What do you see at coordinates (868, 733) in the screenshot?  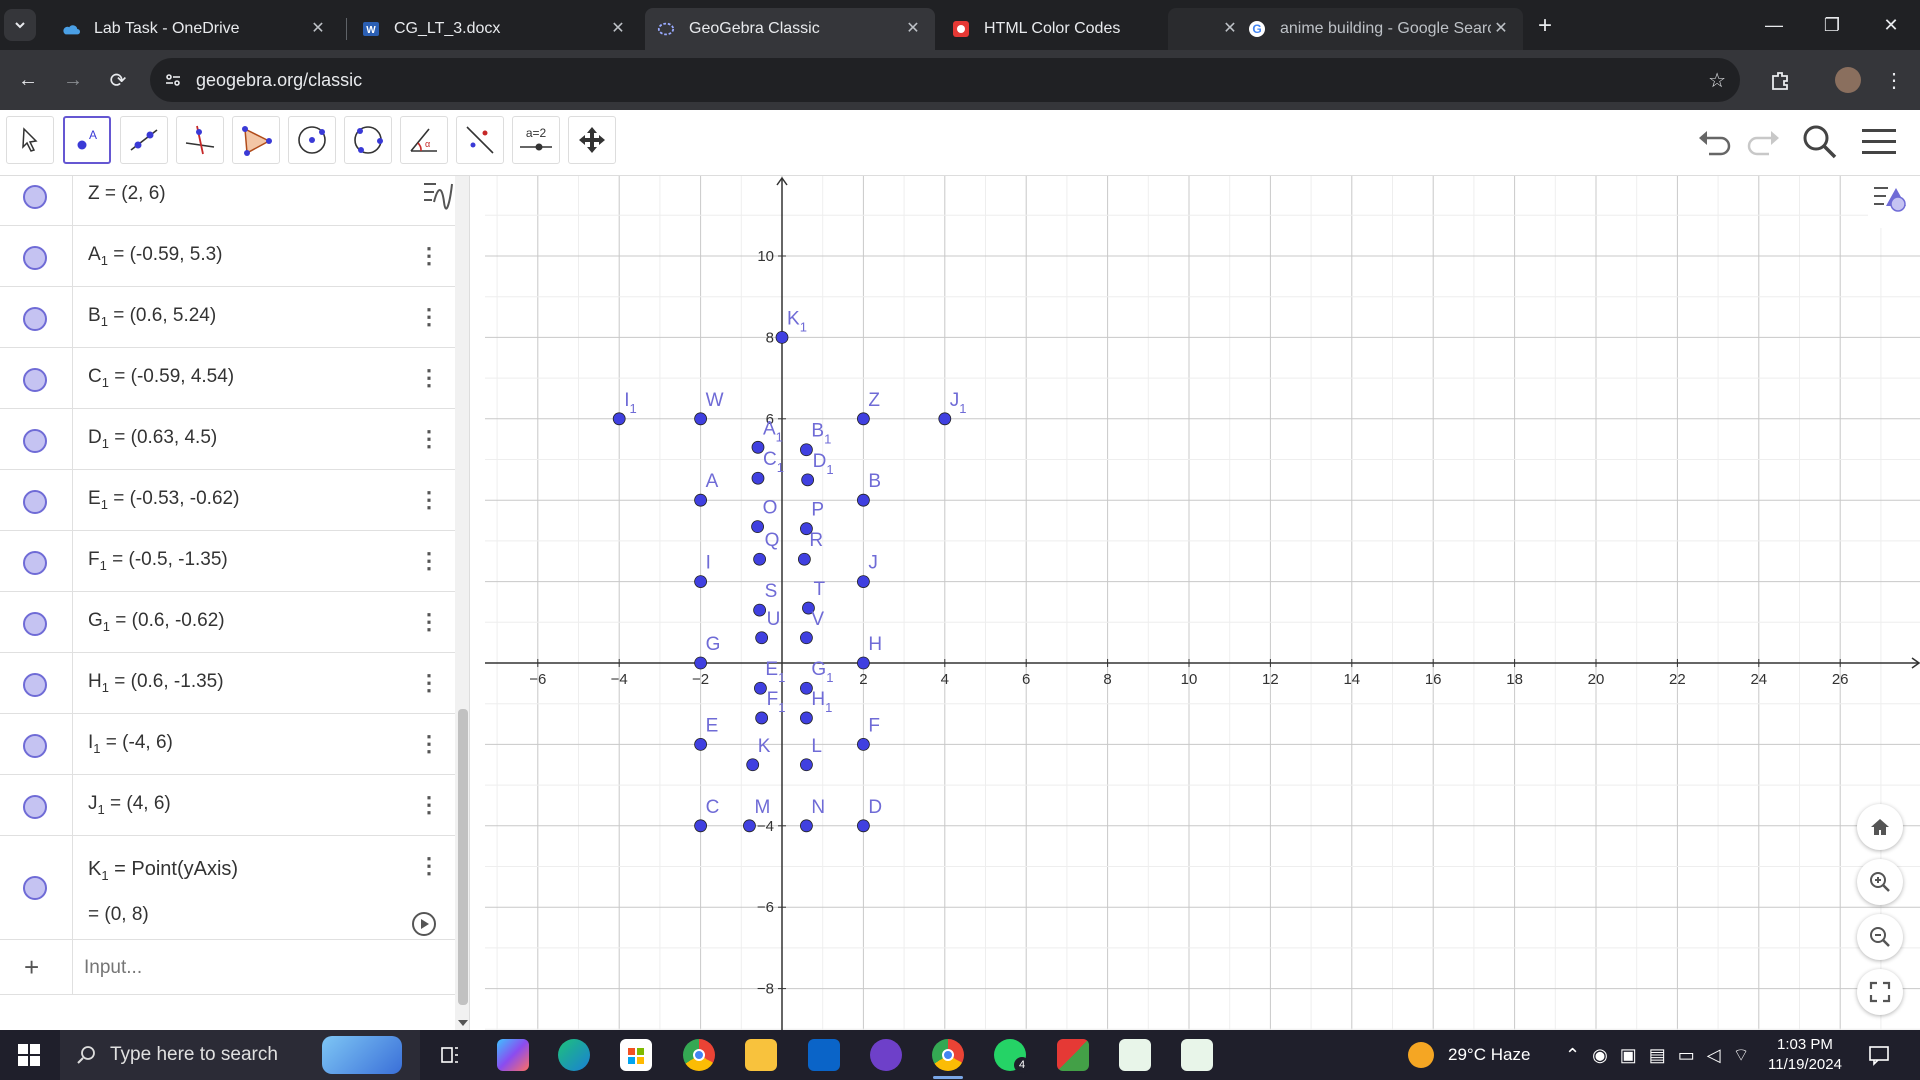 I see `point-F: F` at bounding box center [868, 733].